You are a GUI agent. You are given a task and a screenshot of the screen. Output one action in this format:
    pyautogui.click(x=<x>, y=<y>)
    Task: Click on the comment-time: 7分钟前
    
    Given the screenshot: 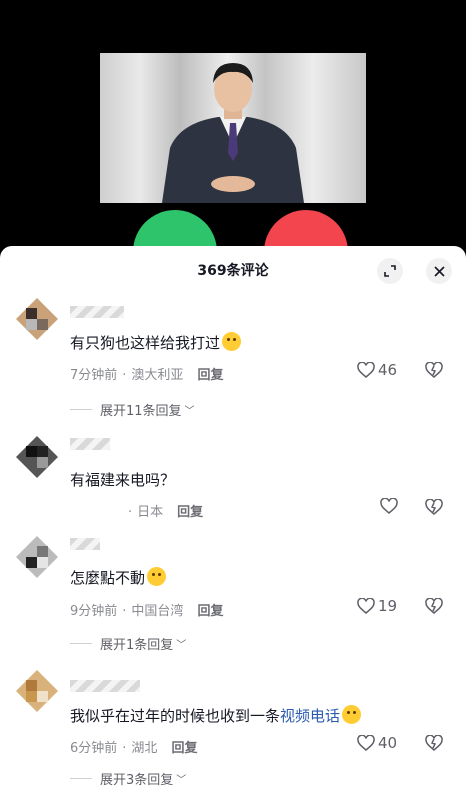 What is the action you would take?
    pyautogui.click(x=94, y=375)
    